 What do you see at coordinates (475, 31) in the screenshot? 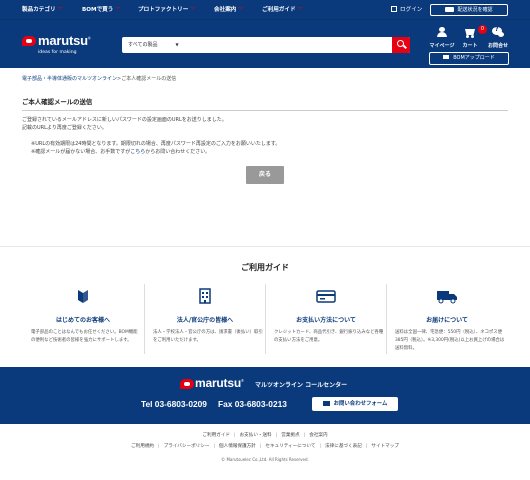
I see `cart-icon: 0` at bounding box center [475, 31].